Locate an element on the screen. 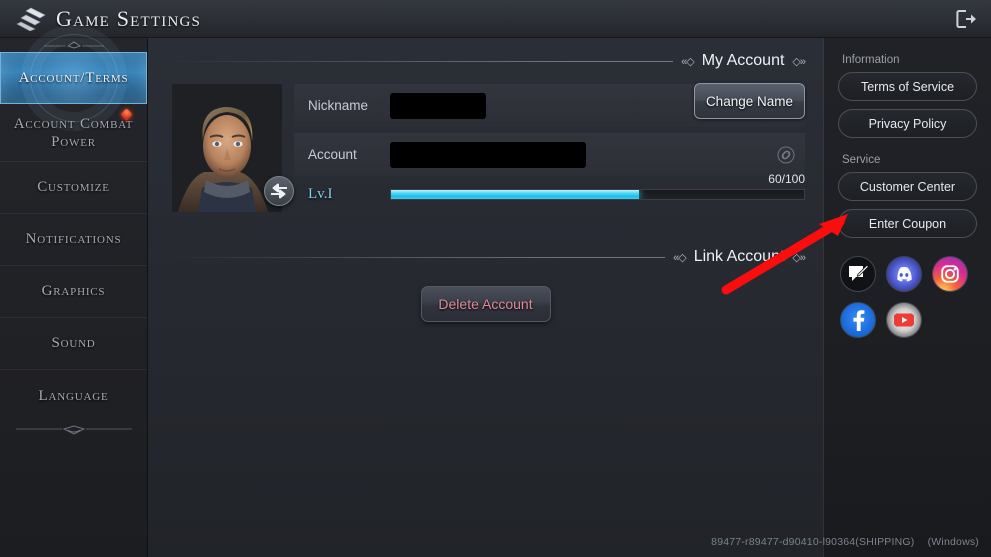 This screenshot has height=557, width=991. link-icon is located at coordinates (786, 155).